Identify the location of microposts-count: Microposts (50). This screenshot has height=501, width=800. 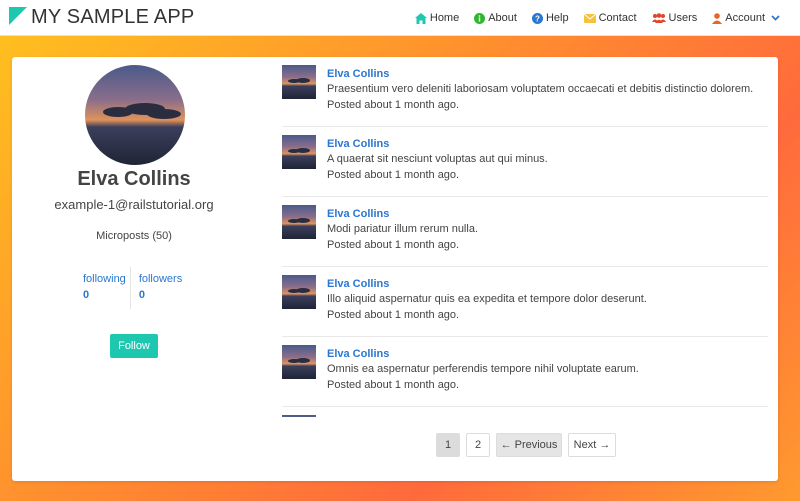
(134, 236).